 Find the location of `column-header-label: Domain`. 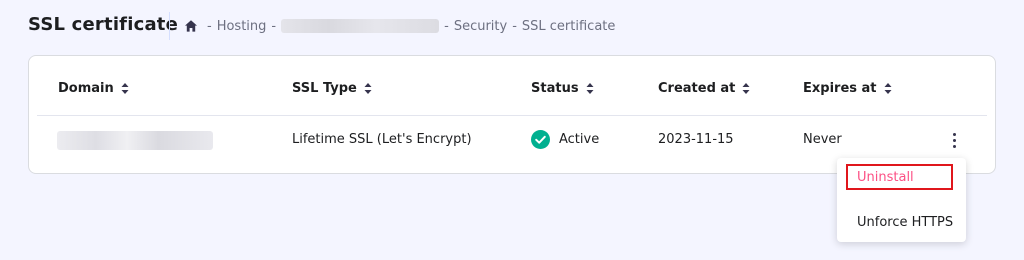

column-header-label: Domain is located at coordinates (86, 88).